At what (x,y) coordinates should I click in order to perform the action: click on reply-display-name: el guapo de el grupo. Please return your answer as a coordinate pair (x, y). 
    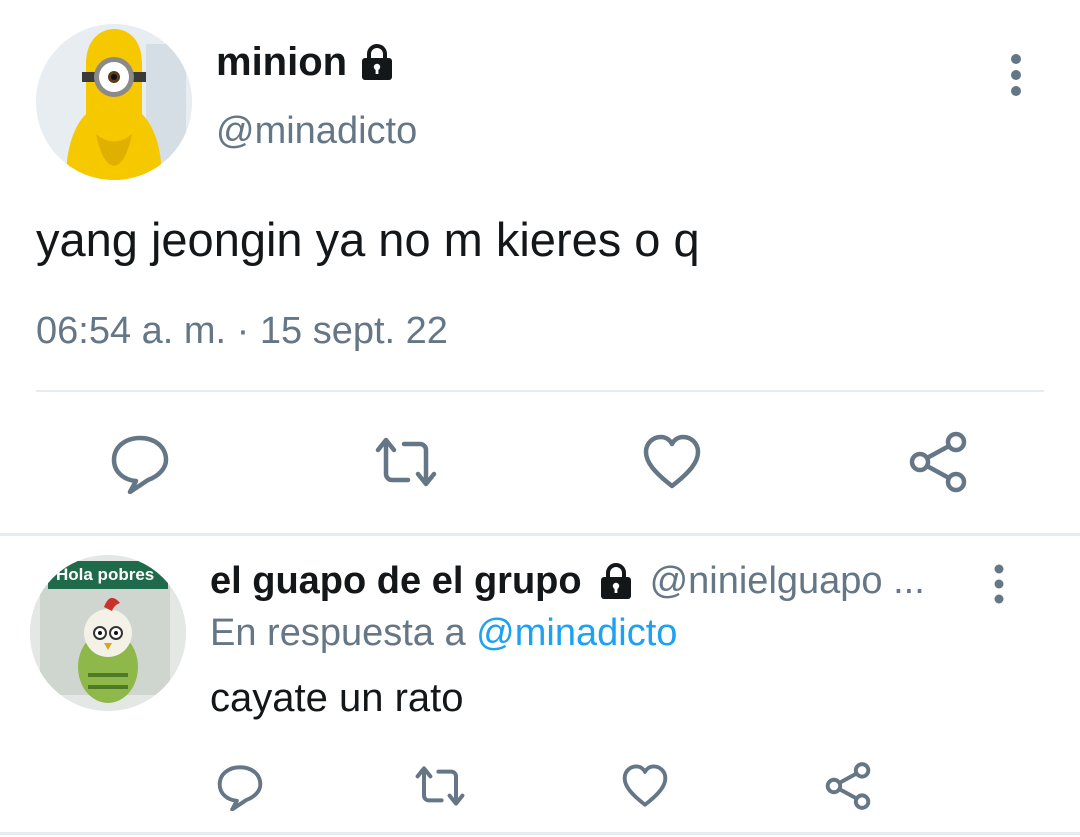
    Looking at the image, I should click on (396, 581).